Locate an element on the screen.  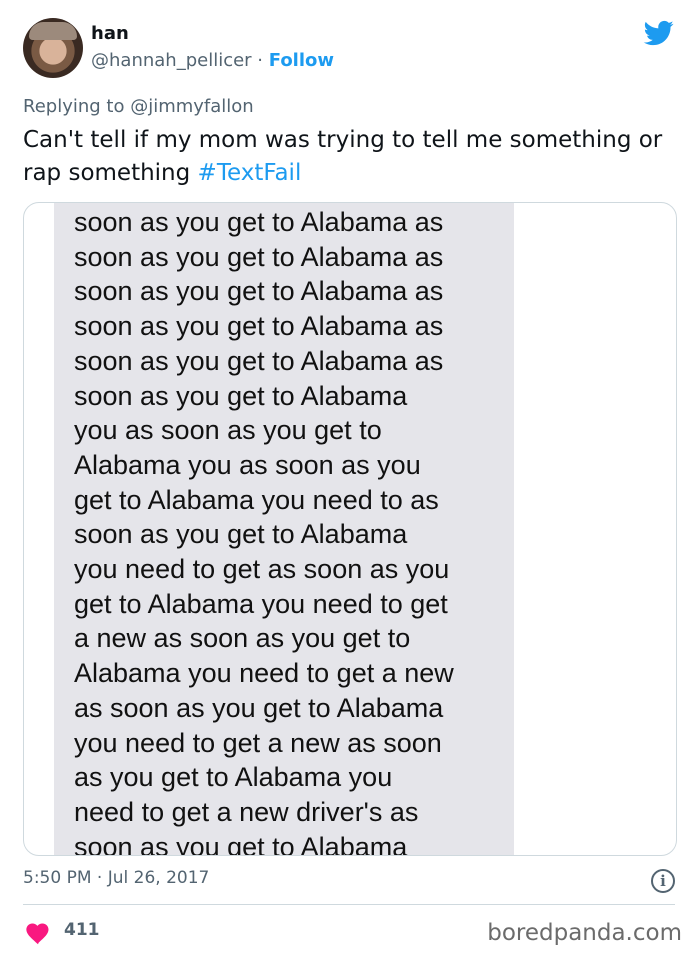
watermark: boredpanda.com is located at coordinates (584, 933).